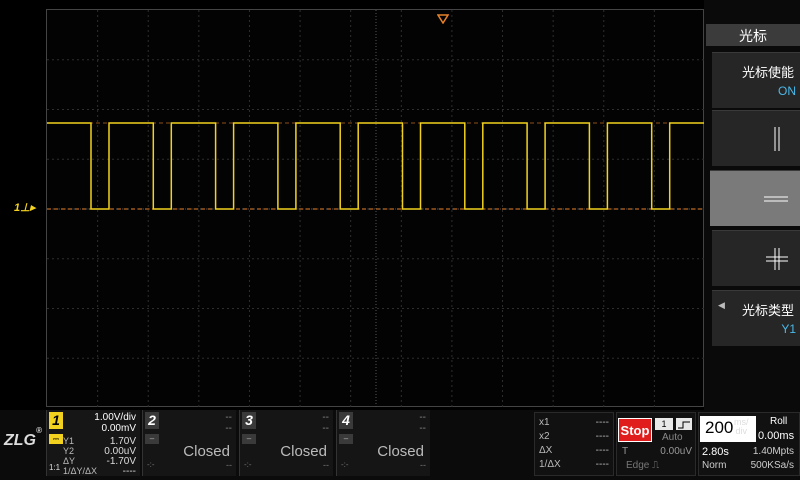 The width and height of the screenshot is (800, 480). I want to click on trigger-slope-icon, so click(684, 424).